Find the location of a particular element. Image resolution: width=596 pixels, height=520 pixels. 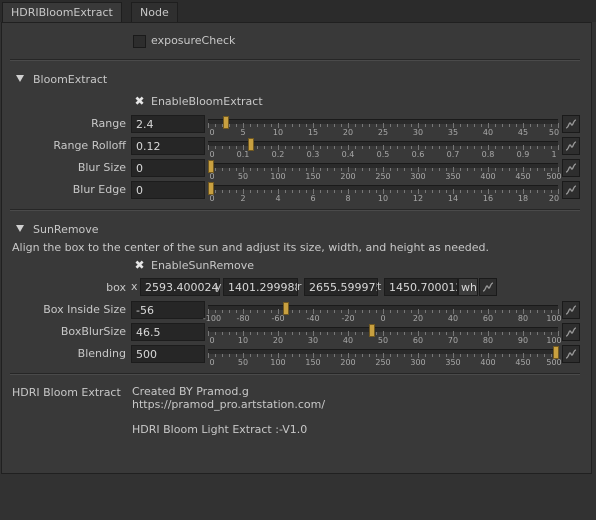

tab-hdribloomextract: HDRIBloomExtract is located at coordinates (62, 12).